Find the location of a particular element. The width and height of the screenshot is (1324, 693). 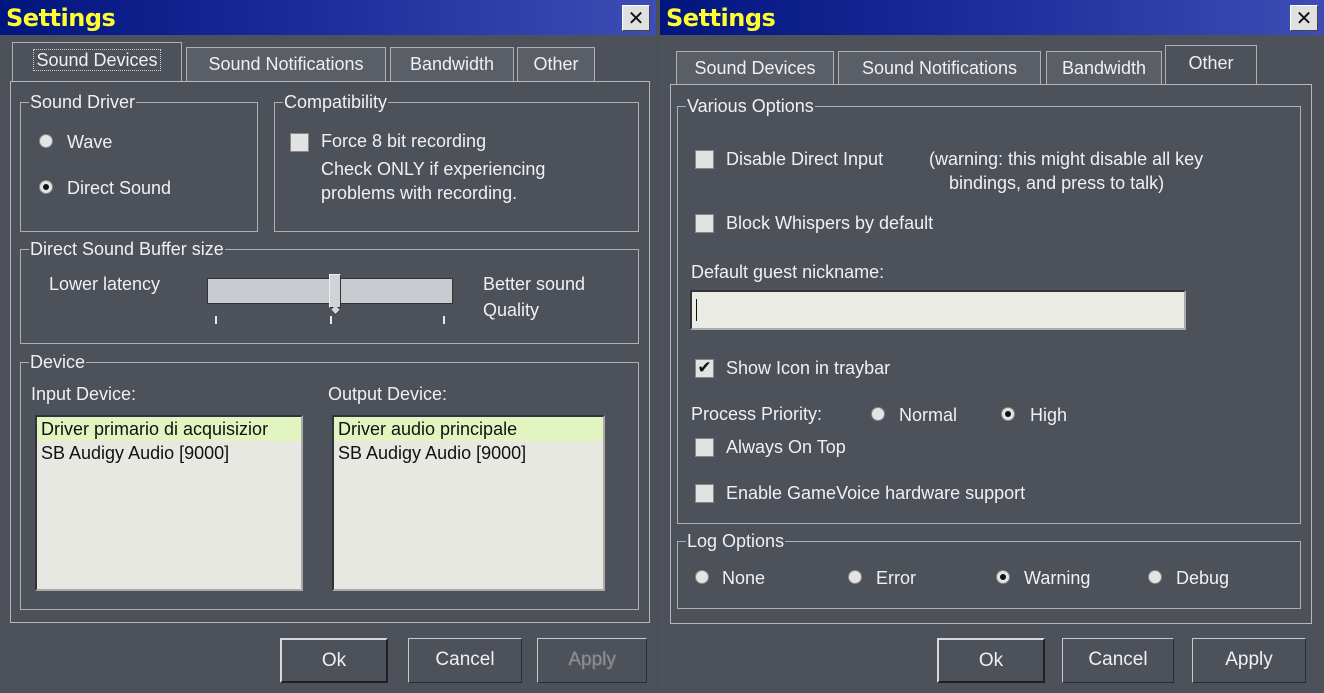

input-device-label: Input Device: is located at coordinates (84, 394).